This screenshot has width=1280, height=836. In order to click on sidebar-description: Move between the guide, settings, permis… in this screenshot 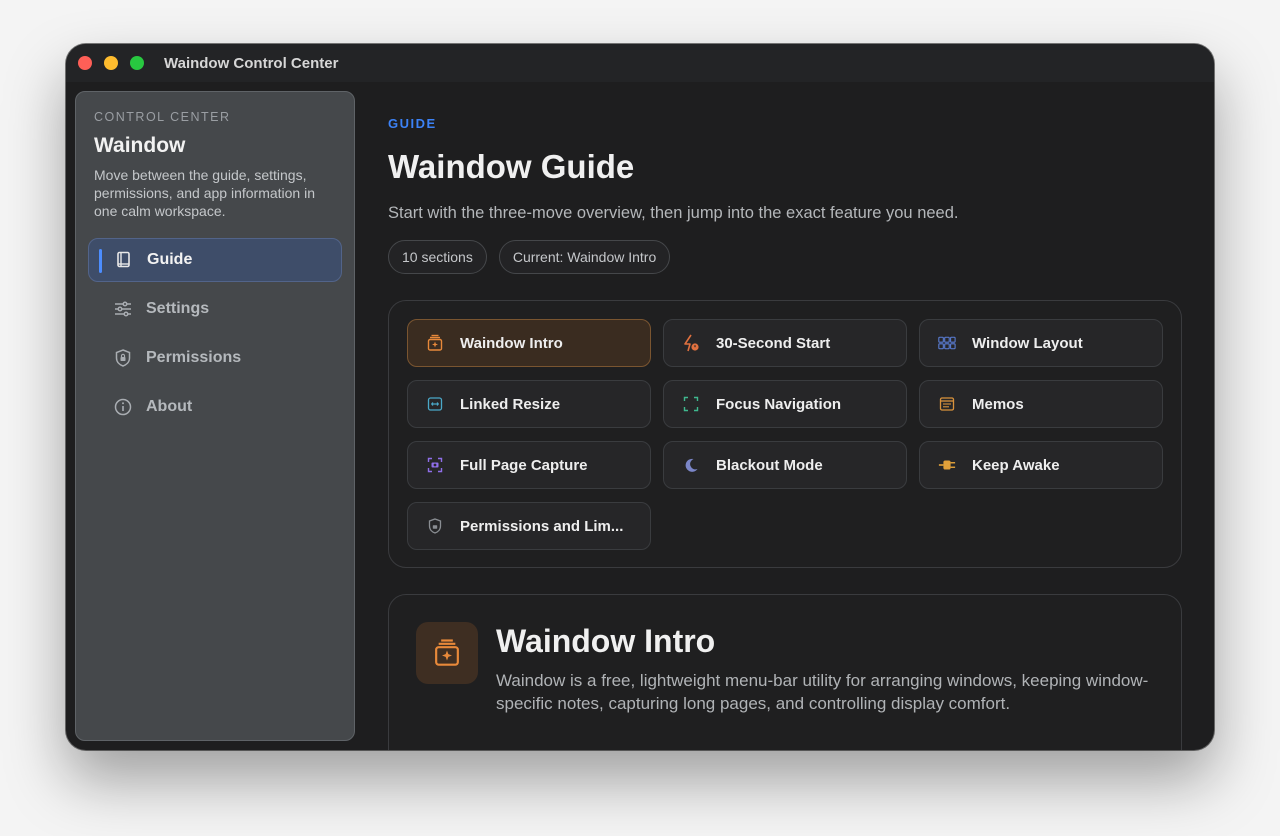, I will do `click(205, 193)`.